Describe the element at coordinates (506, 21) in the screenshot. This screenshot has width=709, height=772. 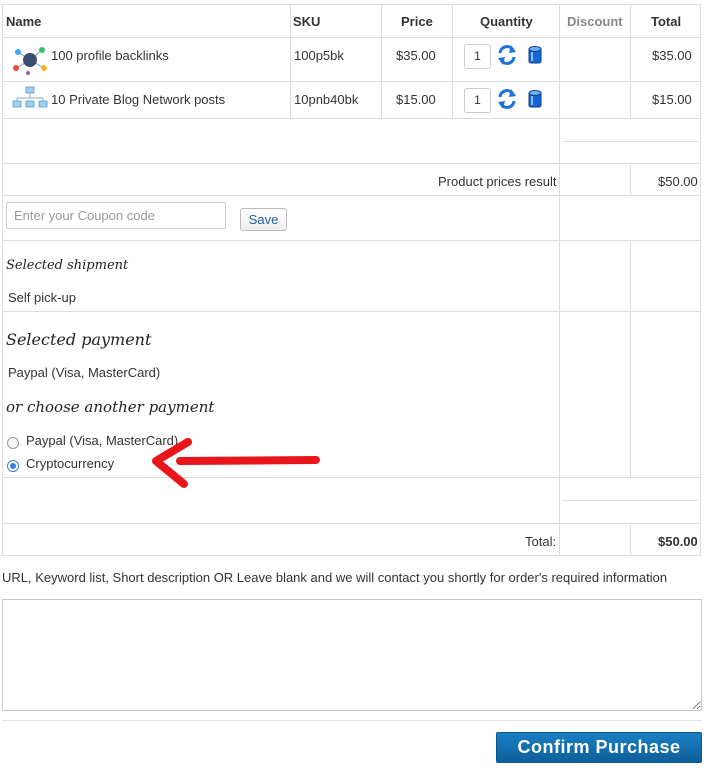
I see `column-header-quantity: Quantity` at that location.